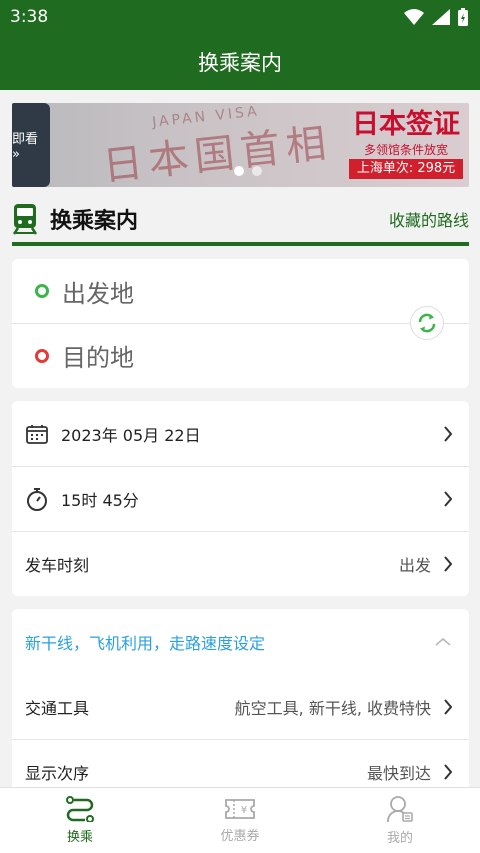 This screenshot has height=853, width=480. I want to click on status-bar: 3:38, so click(240, 17).